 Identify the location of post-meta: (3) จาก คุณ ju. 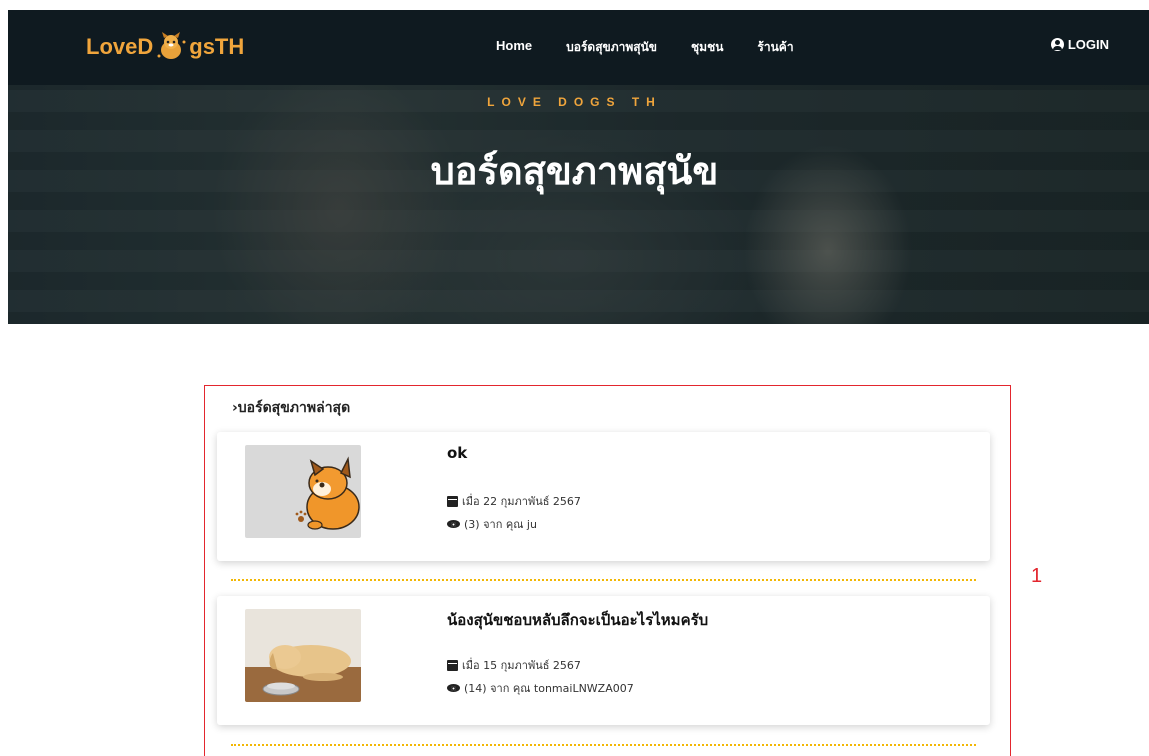
(492, 524).